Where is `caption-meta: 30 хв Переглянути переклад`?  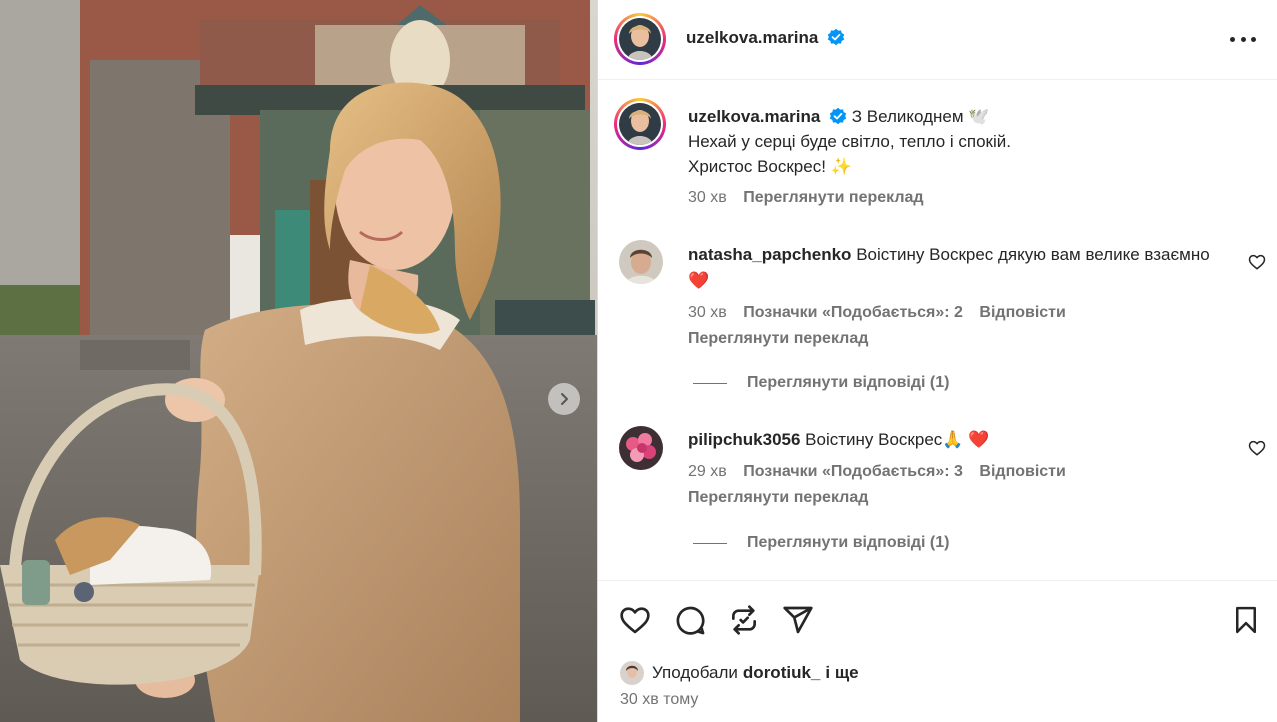
caption-meta: 30 хв Переглянути переклад is located at coordinates (968, 197).